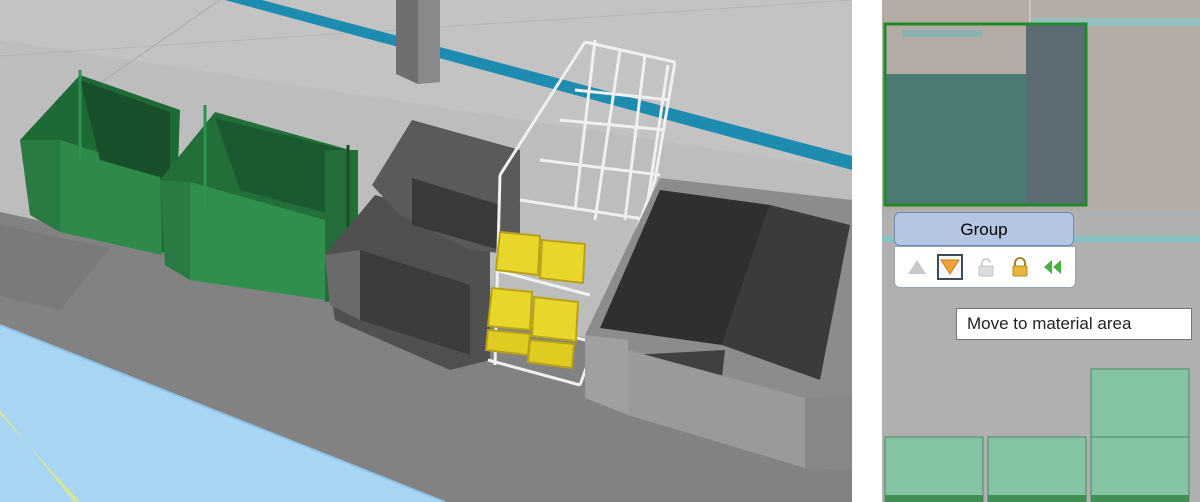 The width and height of the screenshot is (1200, 502). I want to click on tooltip: Move to material area, so click(1074, 324).